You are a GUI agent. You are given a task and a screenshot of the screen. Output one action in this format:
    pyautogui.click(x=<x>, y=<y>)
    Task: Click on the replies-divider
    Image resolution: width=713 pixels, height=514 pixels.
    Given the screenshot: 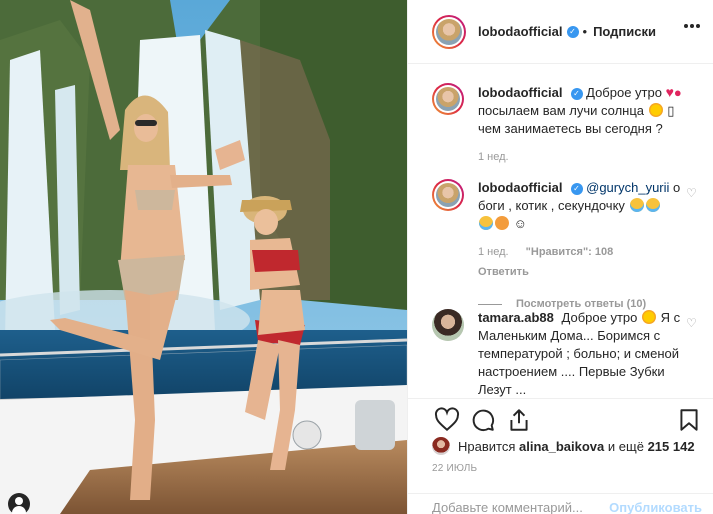 What is the action you would take?
    pyautogui.click(x=490, y=304)
    